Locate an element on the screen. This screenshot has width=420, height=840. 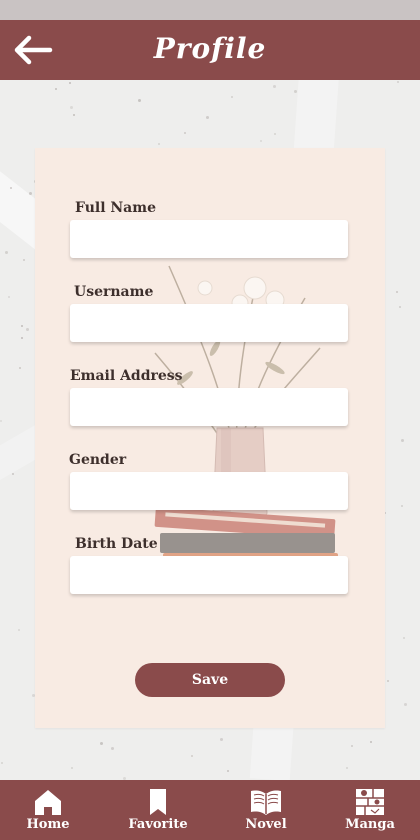
page-title: Profile is located at coordinates (210, 48).